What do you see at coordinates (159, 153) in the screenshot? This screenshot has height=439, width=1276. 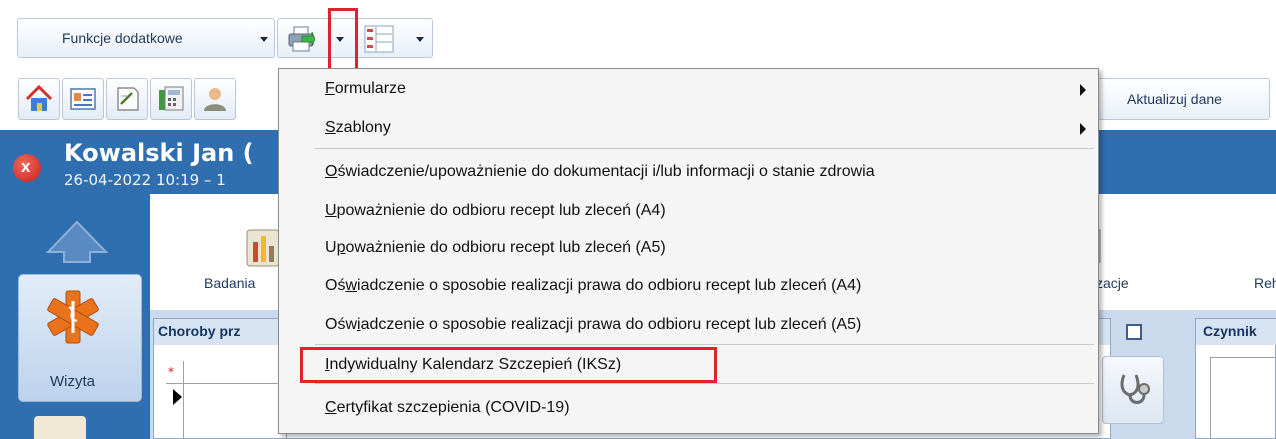 I see `patient-name: Kowalski Jan (` at bounding box center [159, 153].